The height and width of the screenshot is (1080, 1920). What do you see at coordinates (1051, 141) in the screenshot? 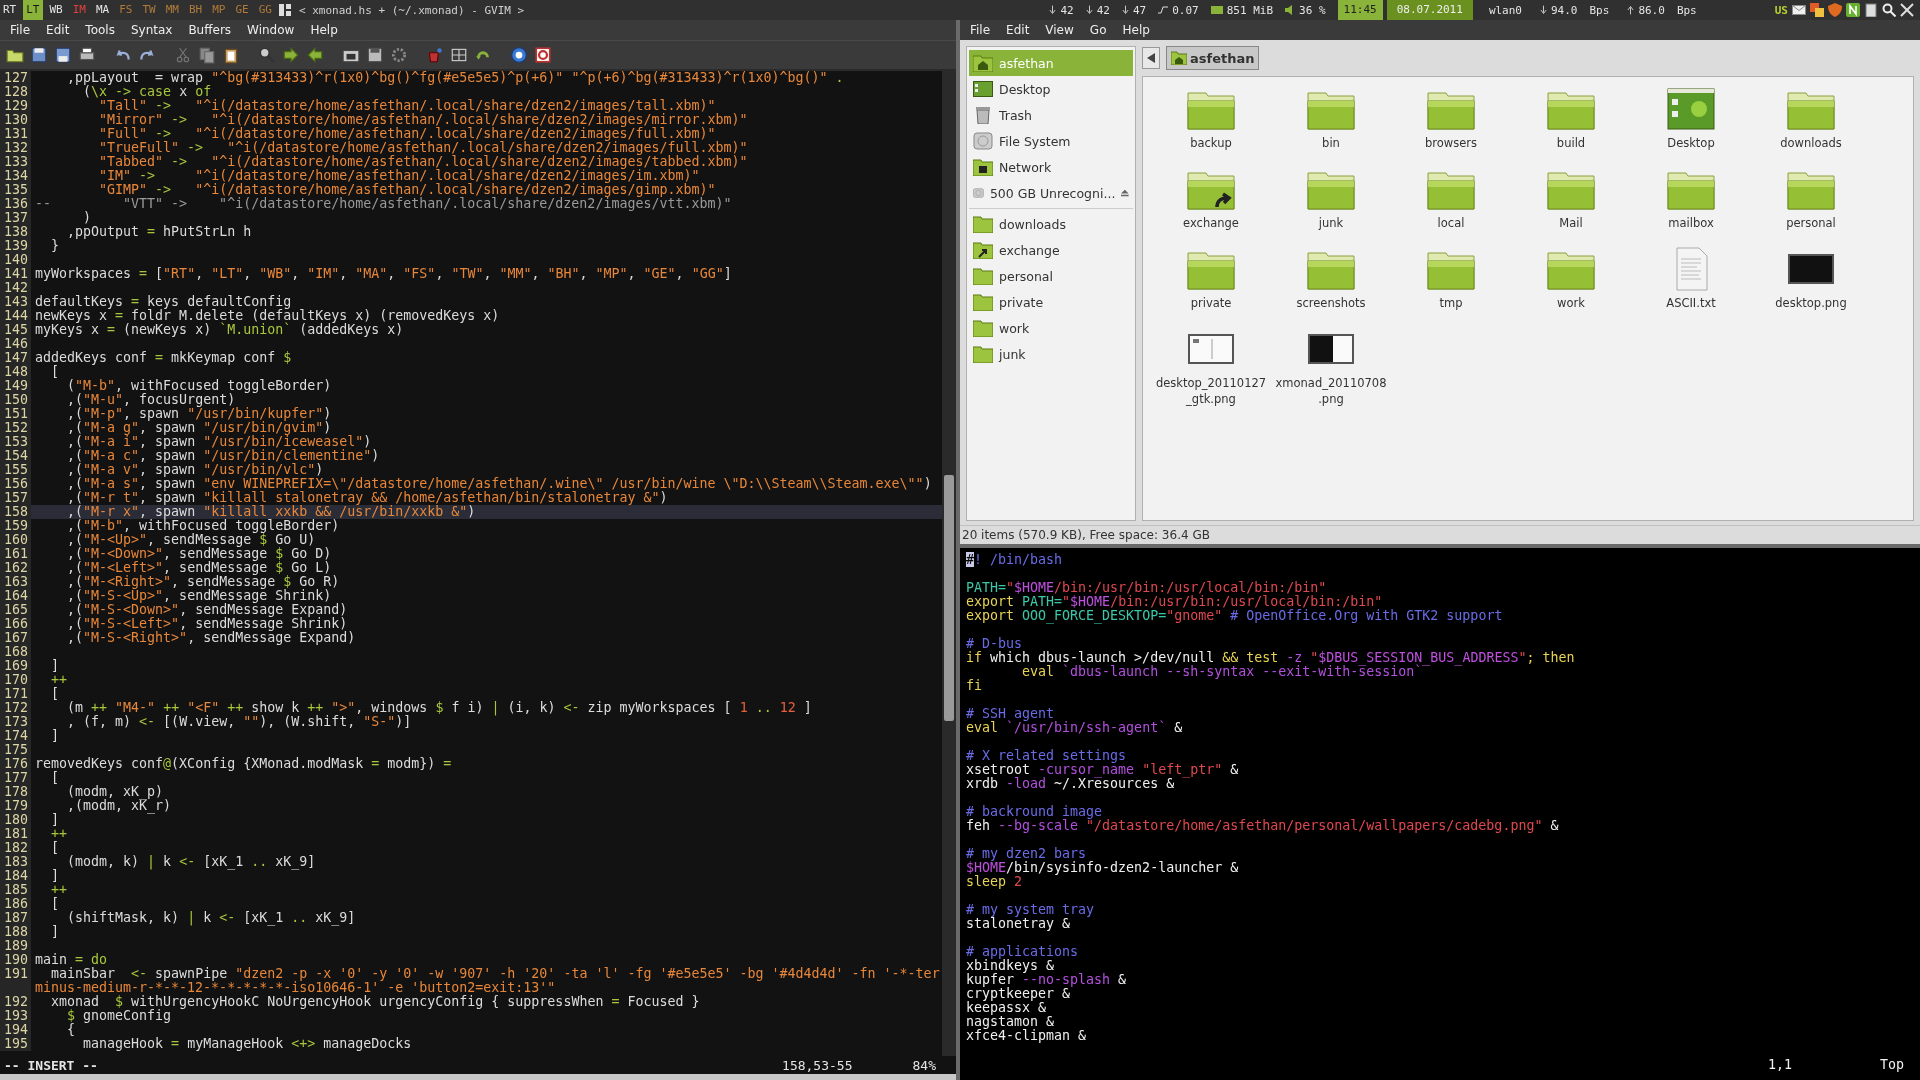
I see `sidebar-item: File System` at bounding box center [1051, 141].